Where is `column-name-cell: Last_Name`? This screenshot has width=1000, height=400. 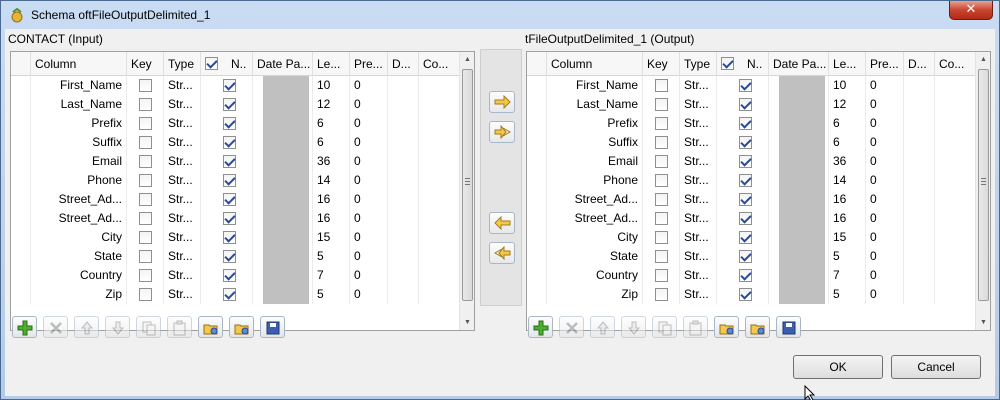 column-name-cell: Last_Name is located at coordinates (79, 104).